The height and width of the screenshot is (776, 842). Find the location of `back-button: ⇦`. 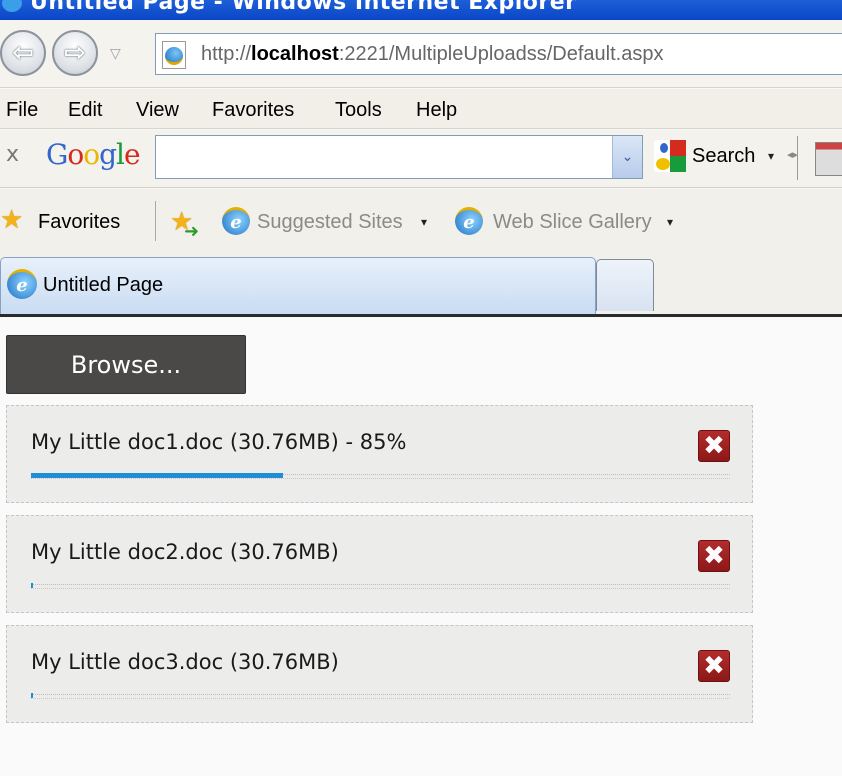

back-button: ⇦ is located at coordinates (23, 53).